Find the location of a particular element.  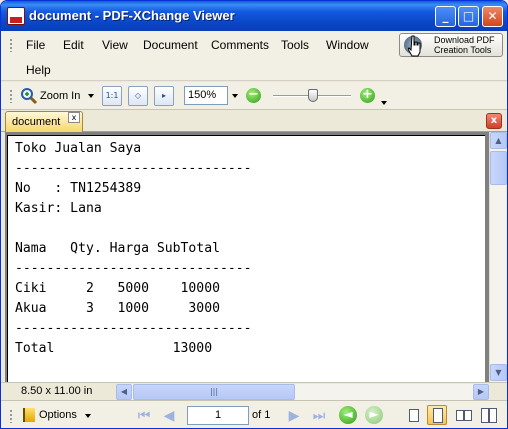

menu-edit: Edit is located at coordinates (73, 45).